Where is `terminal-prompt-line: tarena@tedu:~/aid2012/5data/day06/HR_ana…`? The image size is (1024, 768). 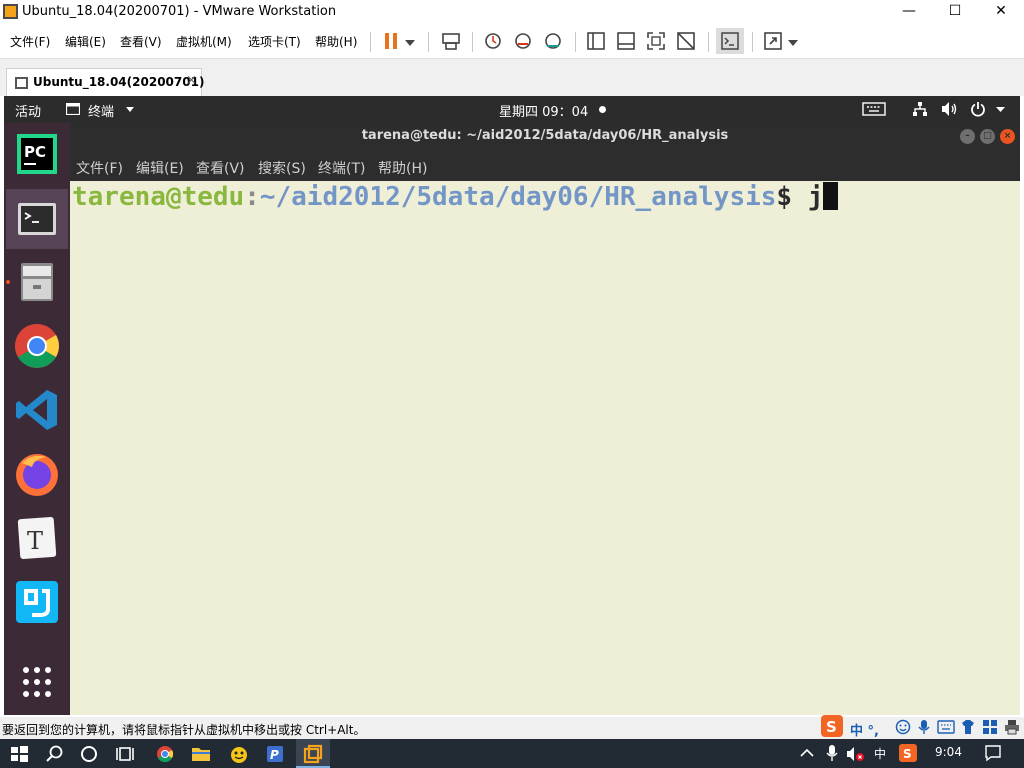 terminal-prompt-line: tarena@tedu:~/aid2012/5data/day06/HR_ana… is located at coordinates (455, 197).